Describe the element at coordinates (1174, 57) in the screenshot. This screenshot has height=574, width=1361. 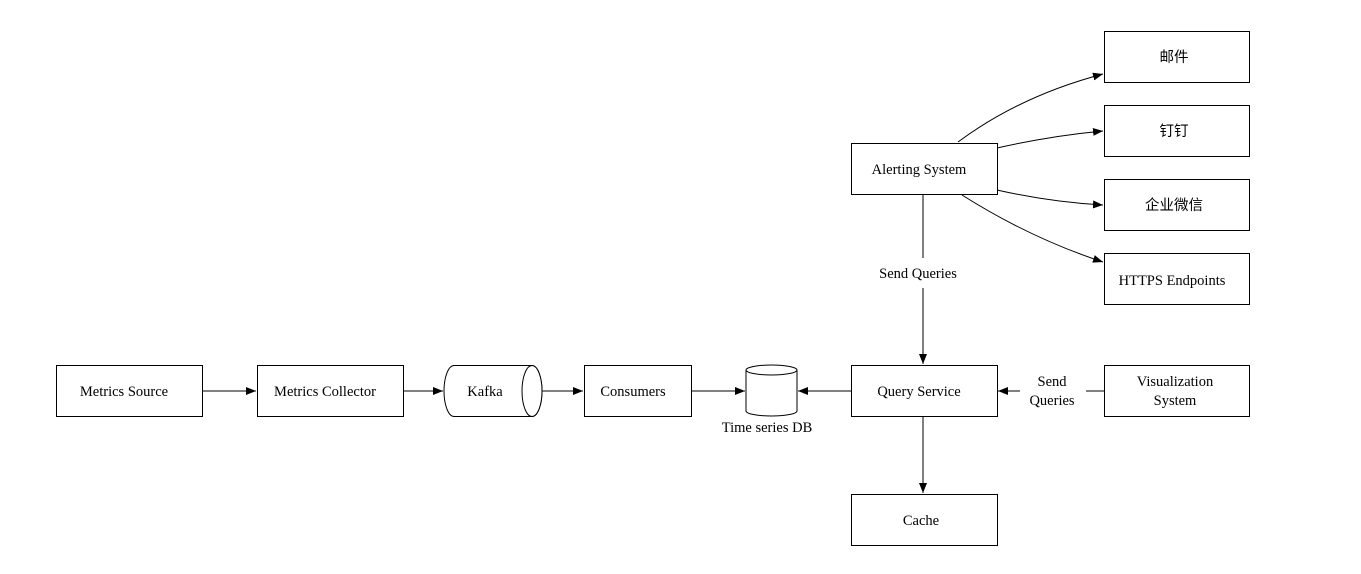
I see `node-label: 邮件` at that location.